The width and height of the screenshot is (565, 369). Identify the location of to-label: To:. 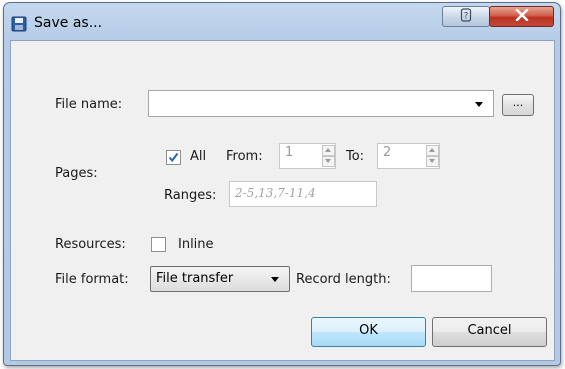
(355, 156).